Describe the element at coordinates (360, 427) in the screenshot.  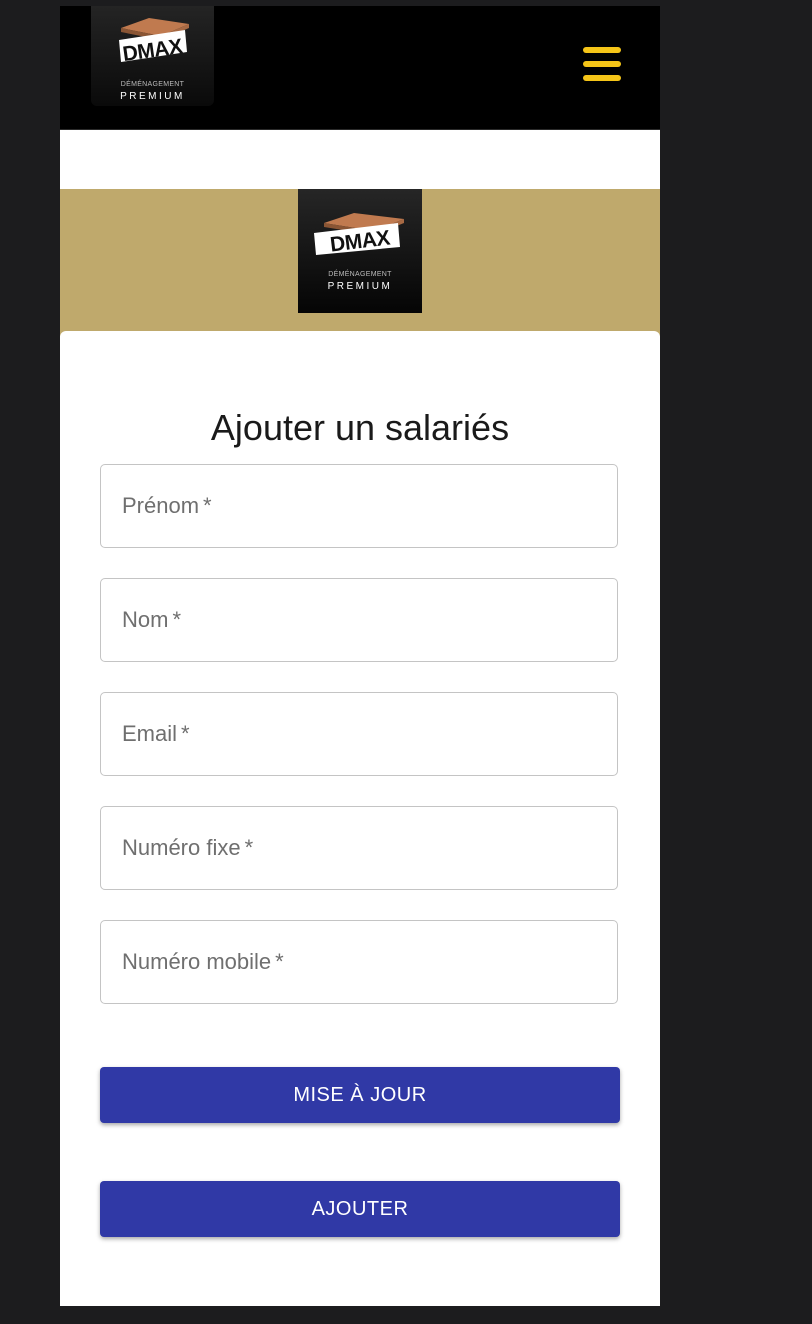
I see `page-title: Ajouter un salariés` at that location.